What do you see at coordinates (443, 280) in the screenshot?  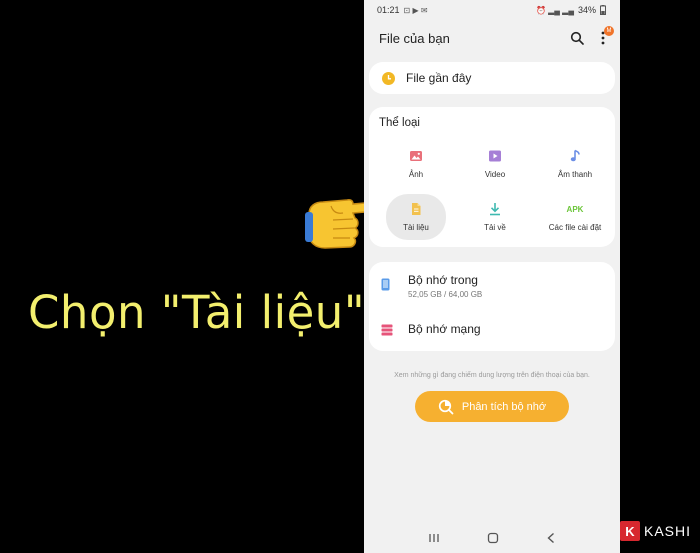 I see `internal-storage-name: Bộ nhớ trong` at bounding box center [443, 280].